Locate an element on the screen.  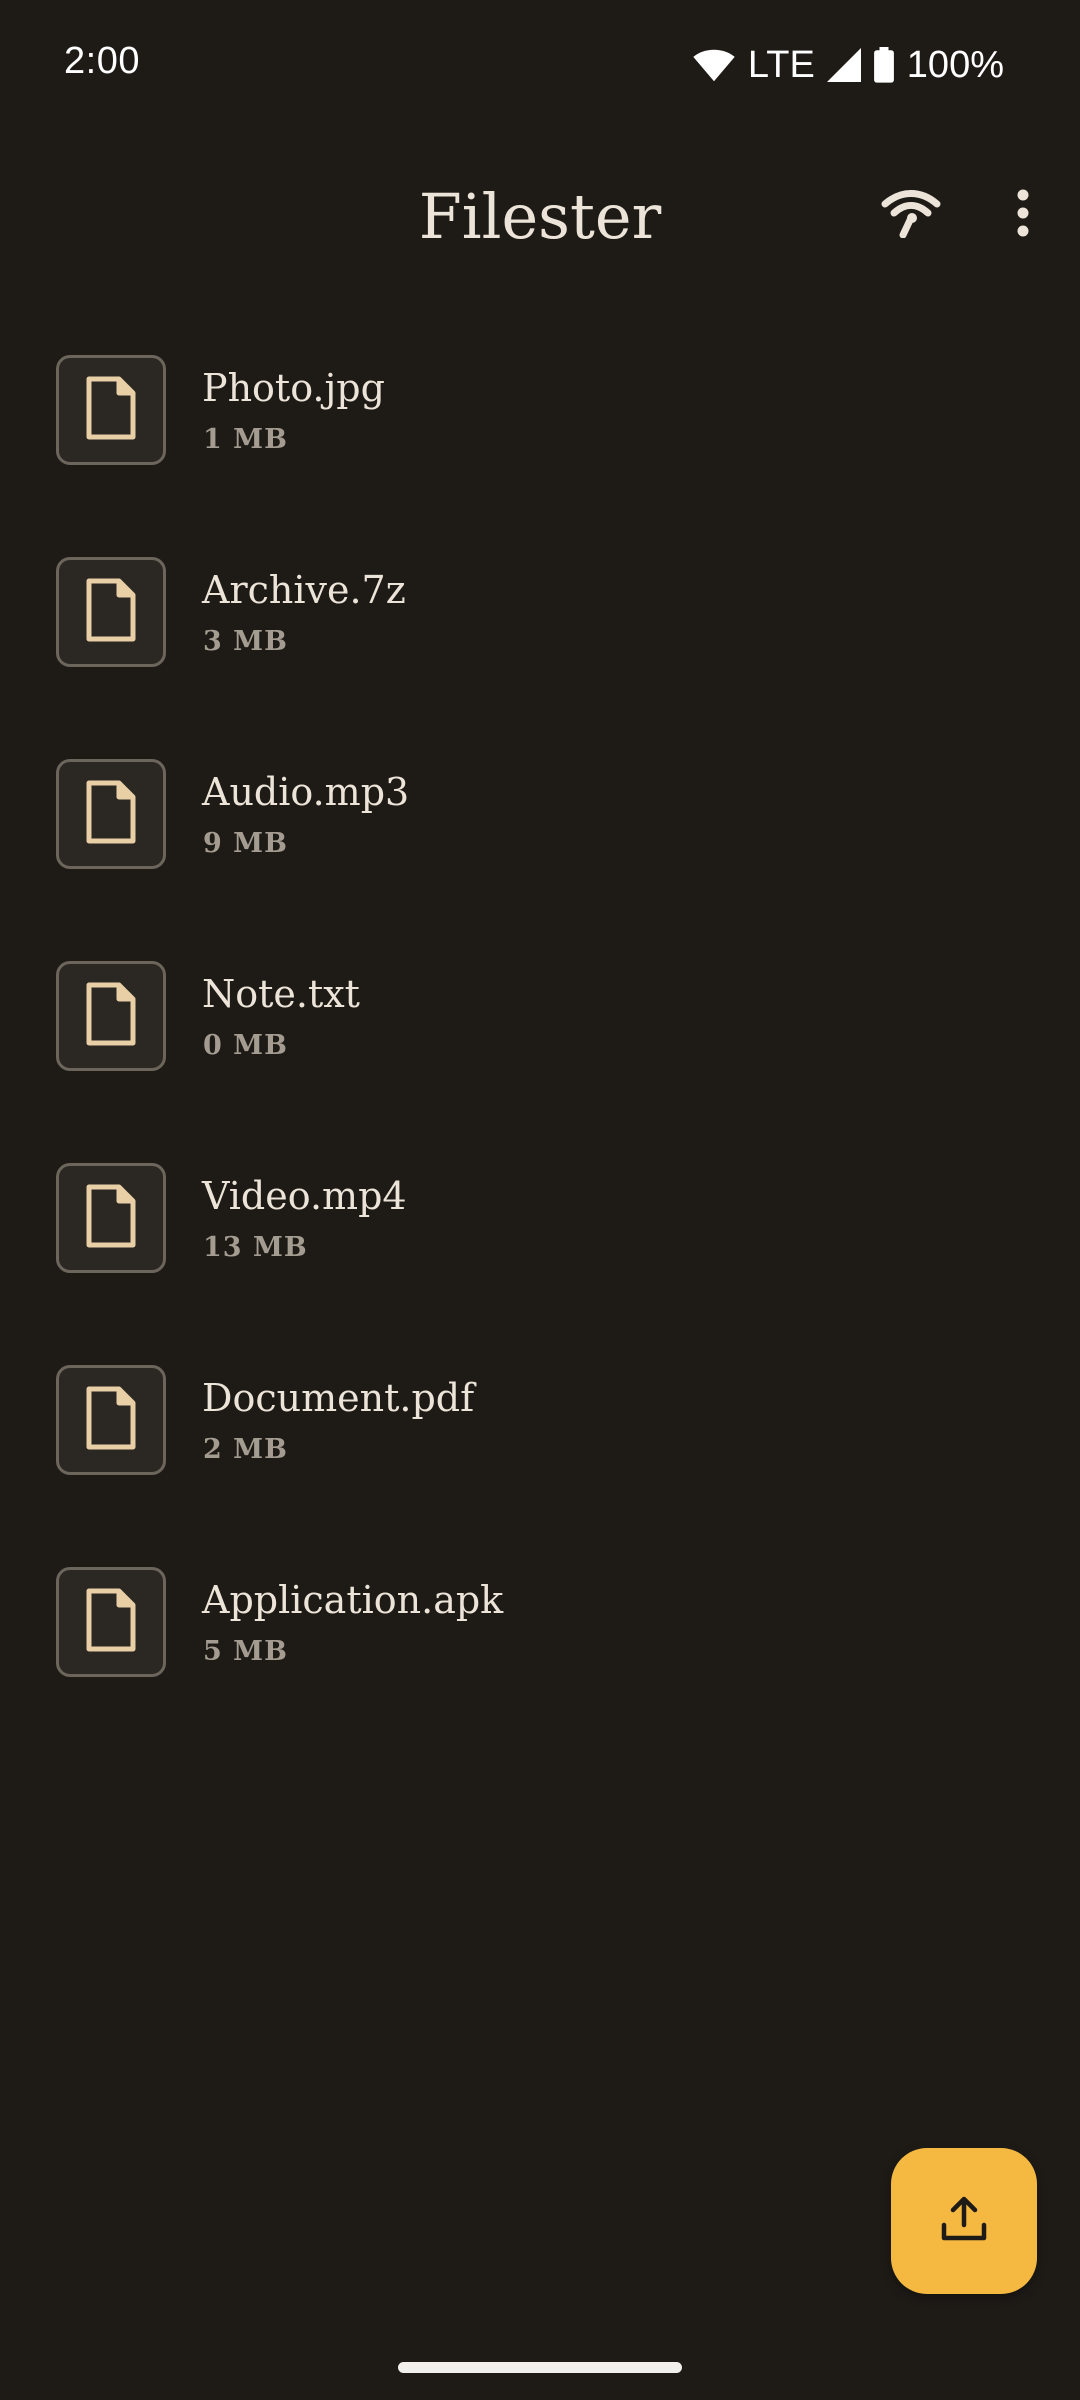
file-list-item: Video.mp4 13 MB is located at coordinates (540, 1239).